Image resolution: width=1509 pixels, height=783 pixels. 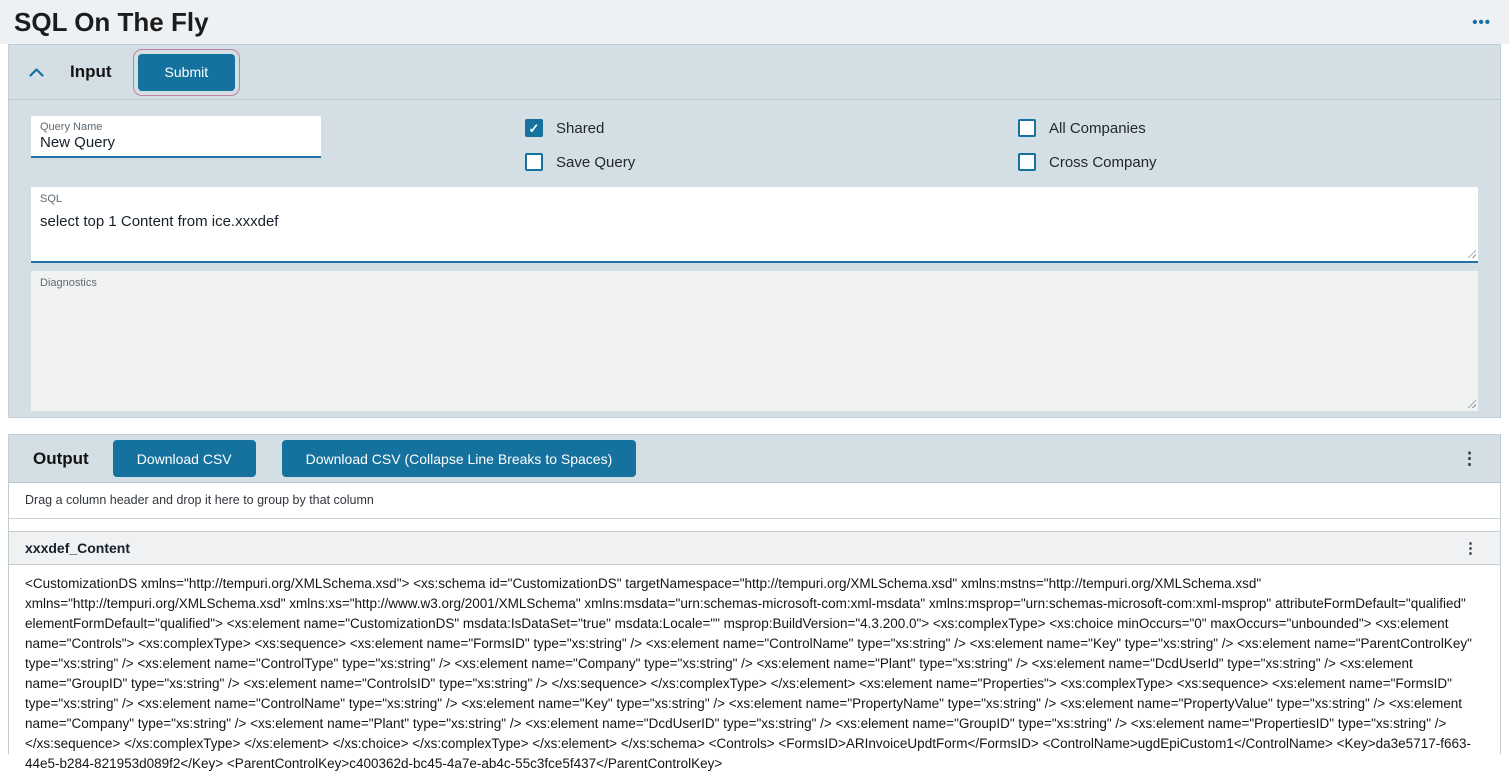 I want to click on all-companies-checkbox: All Companies, so click(x=1087, y=128).